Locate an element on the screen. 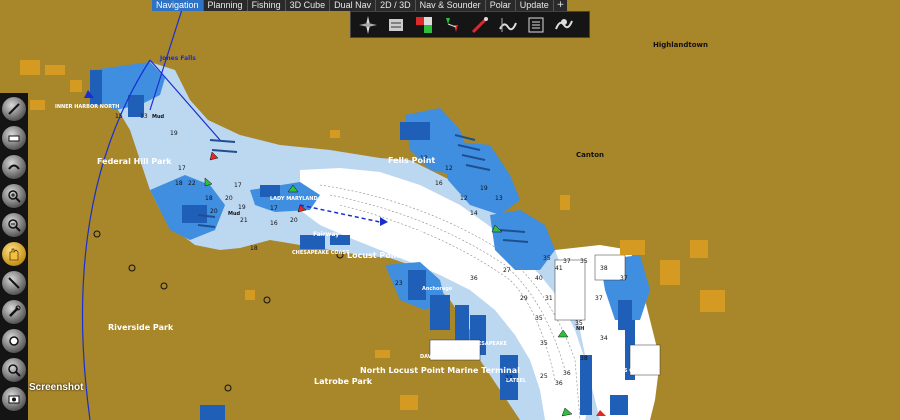  chart-toolbar is located at coordinates (470, 24).